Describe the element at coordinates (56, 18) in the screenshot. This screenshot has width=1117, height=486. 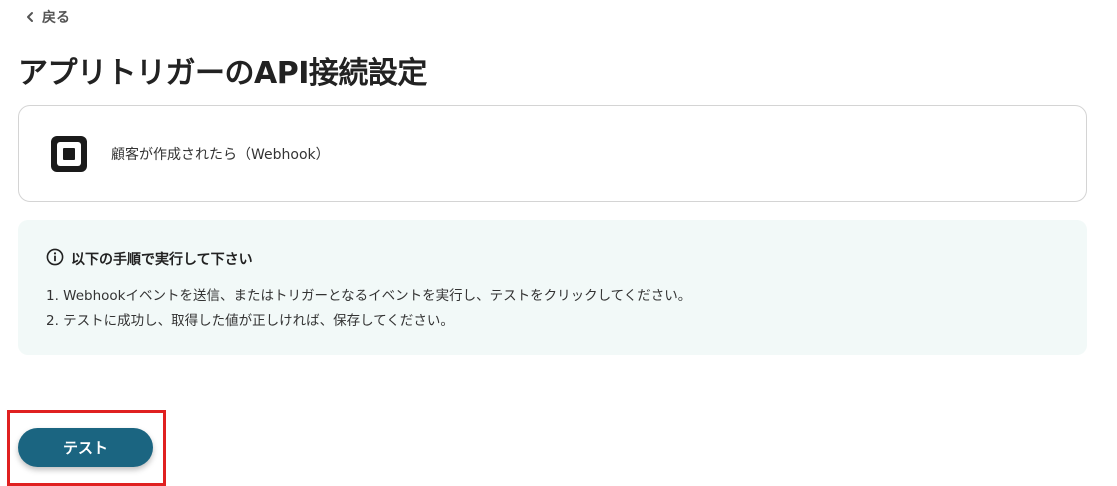
I see `back-label: 戻る` at that location.